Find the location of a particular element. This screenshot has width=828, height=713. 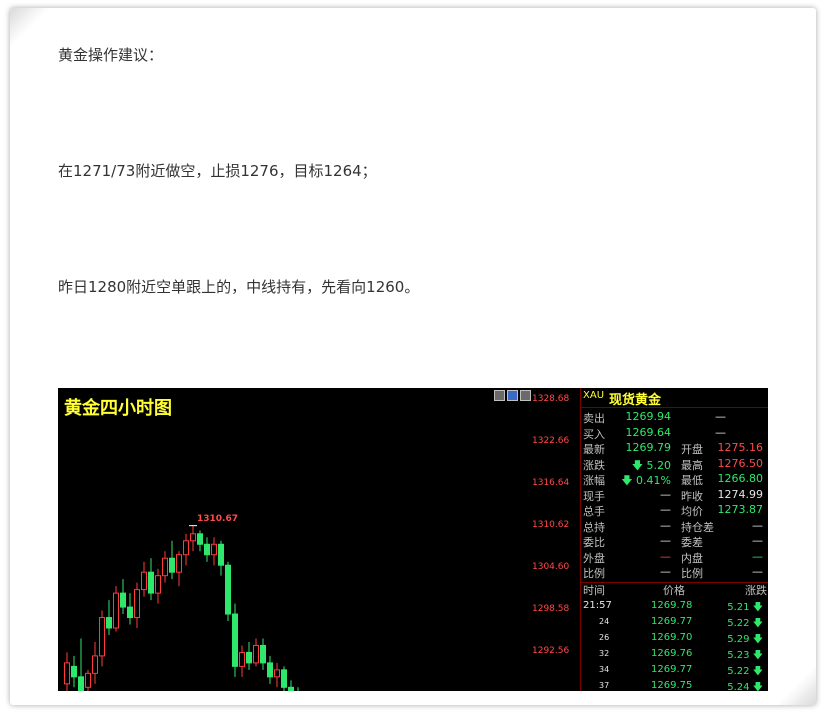

quote-field-label: 委差 is located at coordinates (692, 542).